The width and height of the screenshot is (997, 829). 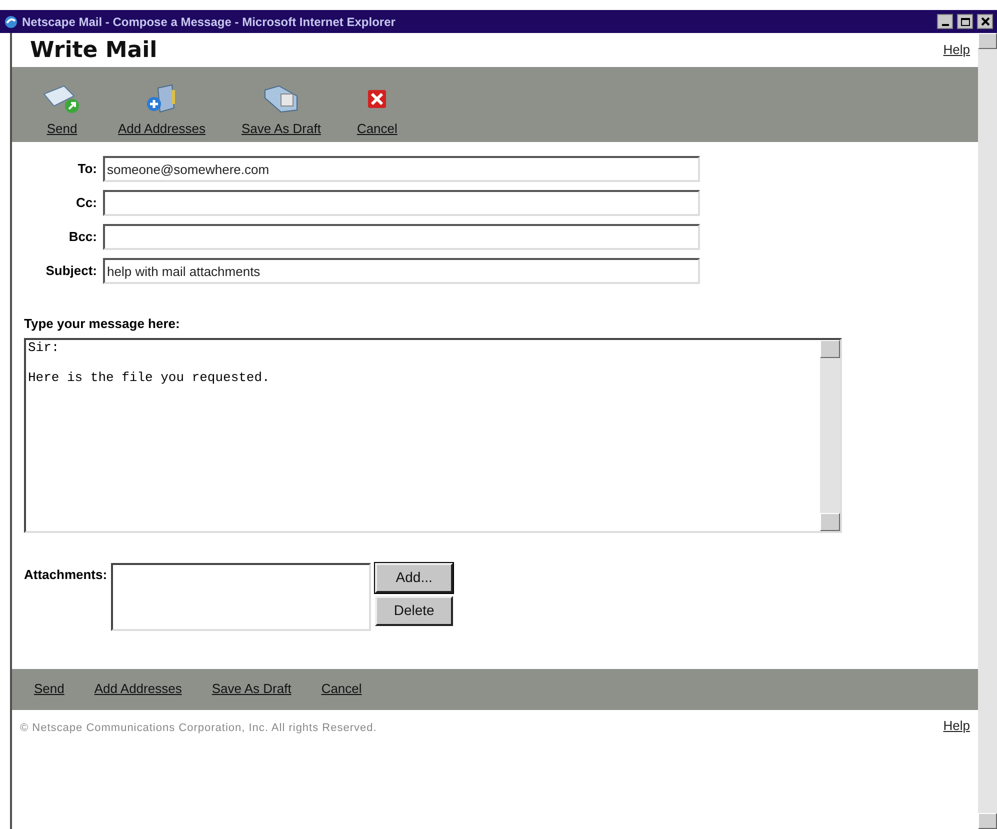 I want to click on browser-icon, so click(x=11, y=21).